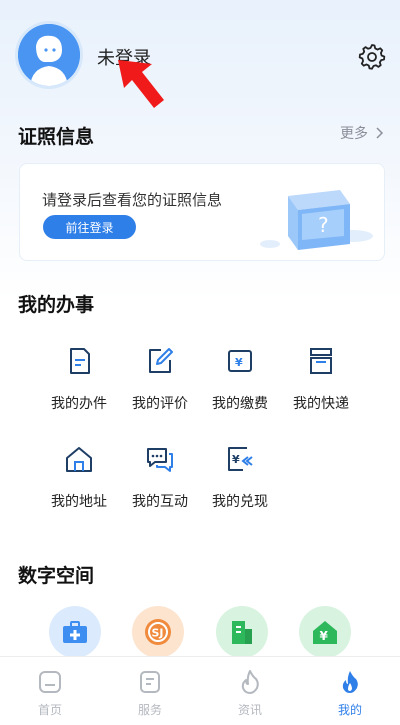 The width and height of the screenshot is (400, 725). I want to click on mine-flame-icon, so click(350, 682).